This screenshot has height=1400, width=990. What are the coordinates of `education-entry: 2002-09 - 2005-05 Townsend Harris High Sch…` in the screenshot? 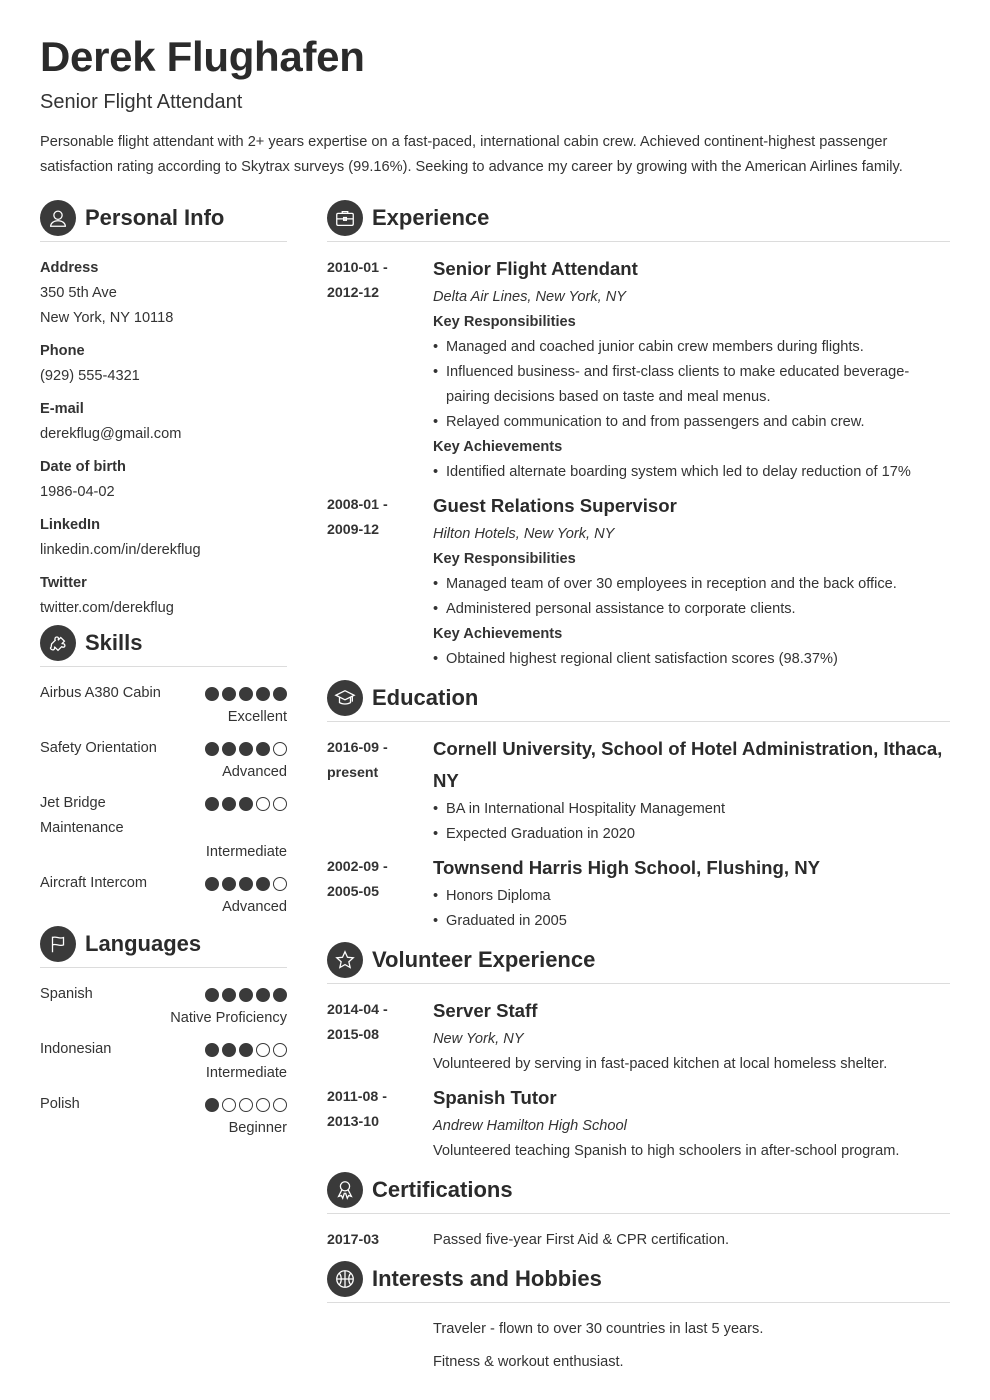 It's located at (638, 894).